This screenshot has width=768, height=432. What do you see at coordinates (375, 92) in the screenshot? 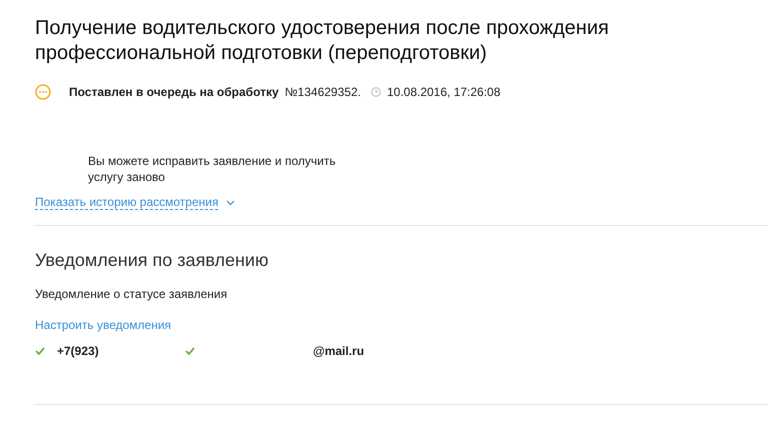
I see `clock-icon` at bounding box center [375, 92].